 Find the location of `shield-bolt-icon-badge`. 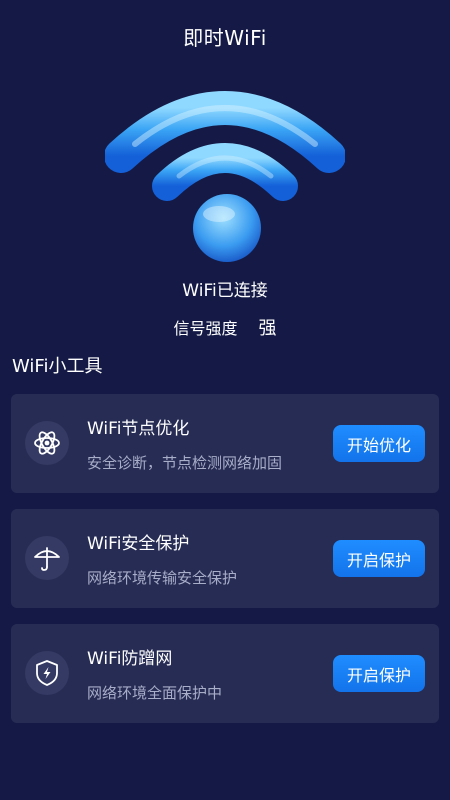

shield-bolt-icon-badge is located at coordinates (47, 673).